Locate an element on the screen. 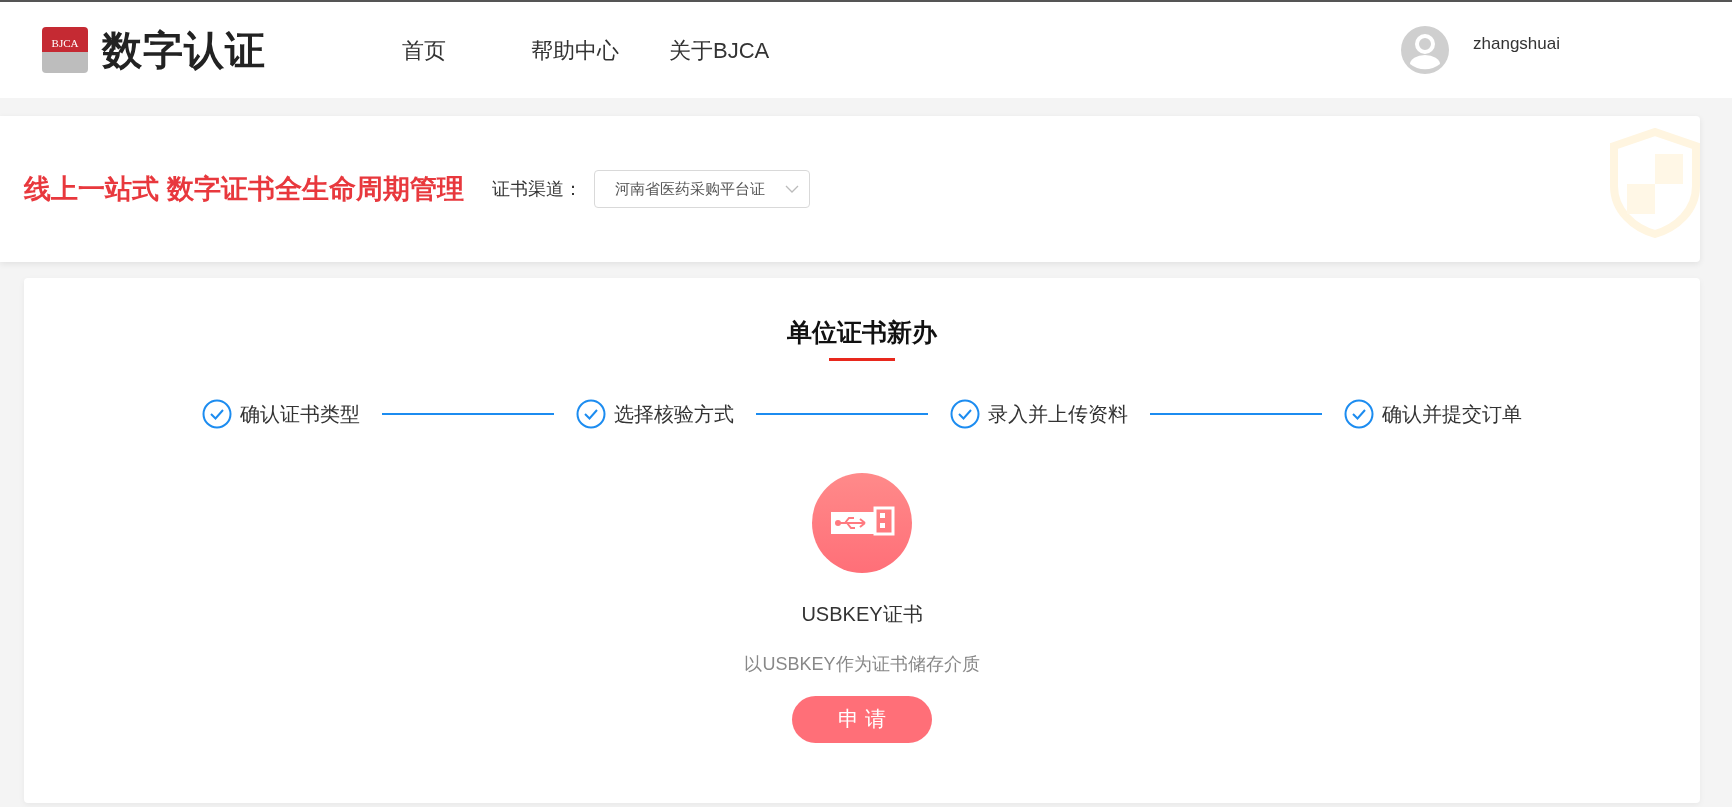 This screenshot has height=807, width=1732. title-underline is located at coordinates (862, 359).